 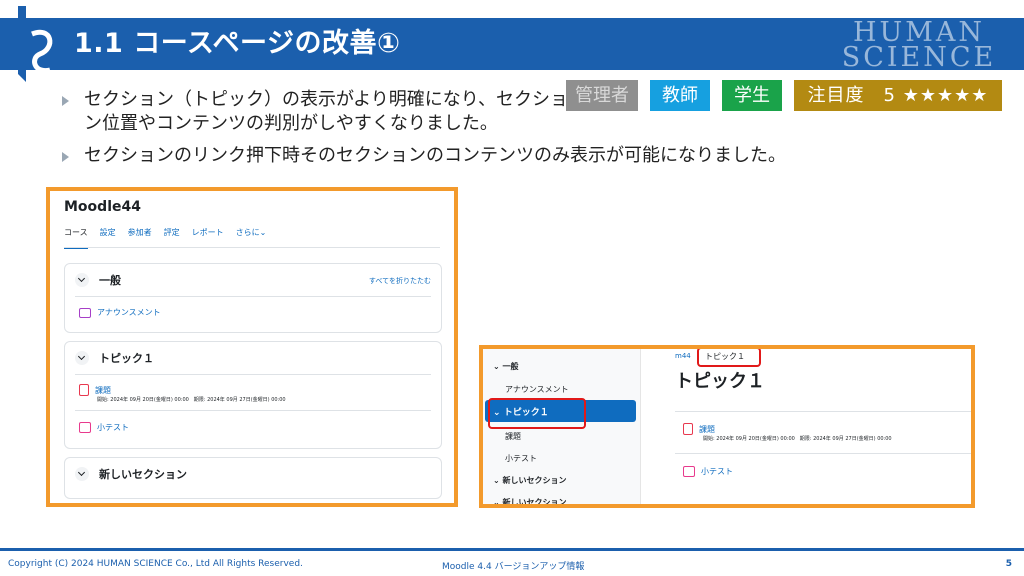 What do you see at coordinates (140, 238) in the screenshot?
I see `tab-participants: 参加者` at bounding box center [140, 238].